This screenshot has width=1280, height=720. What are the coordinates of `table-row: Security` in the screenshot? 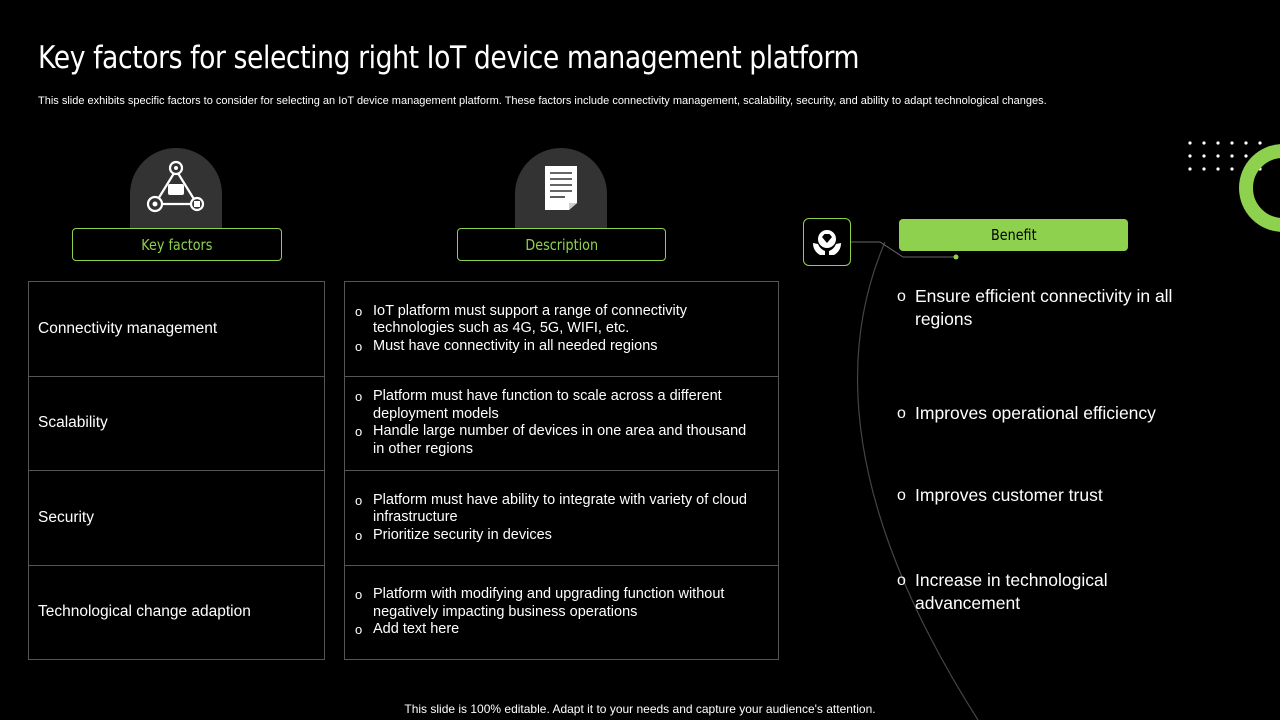 It's located at (176, 518).